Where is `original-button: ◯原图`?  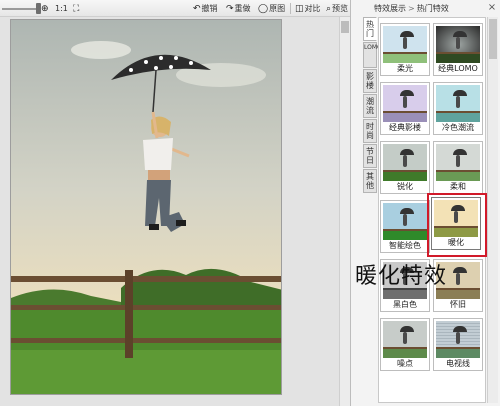 original-button: ◯原图 is located at coordinates (271, 8).